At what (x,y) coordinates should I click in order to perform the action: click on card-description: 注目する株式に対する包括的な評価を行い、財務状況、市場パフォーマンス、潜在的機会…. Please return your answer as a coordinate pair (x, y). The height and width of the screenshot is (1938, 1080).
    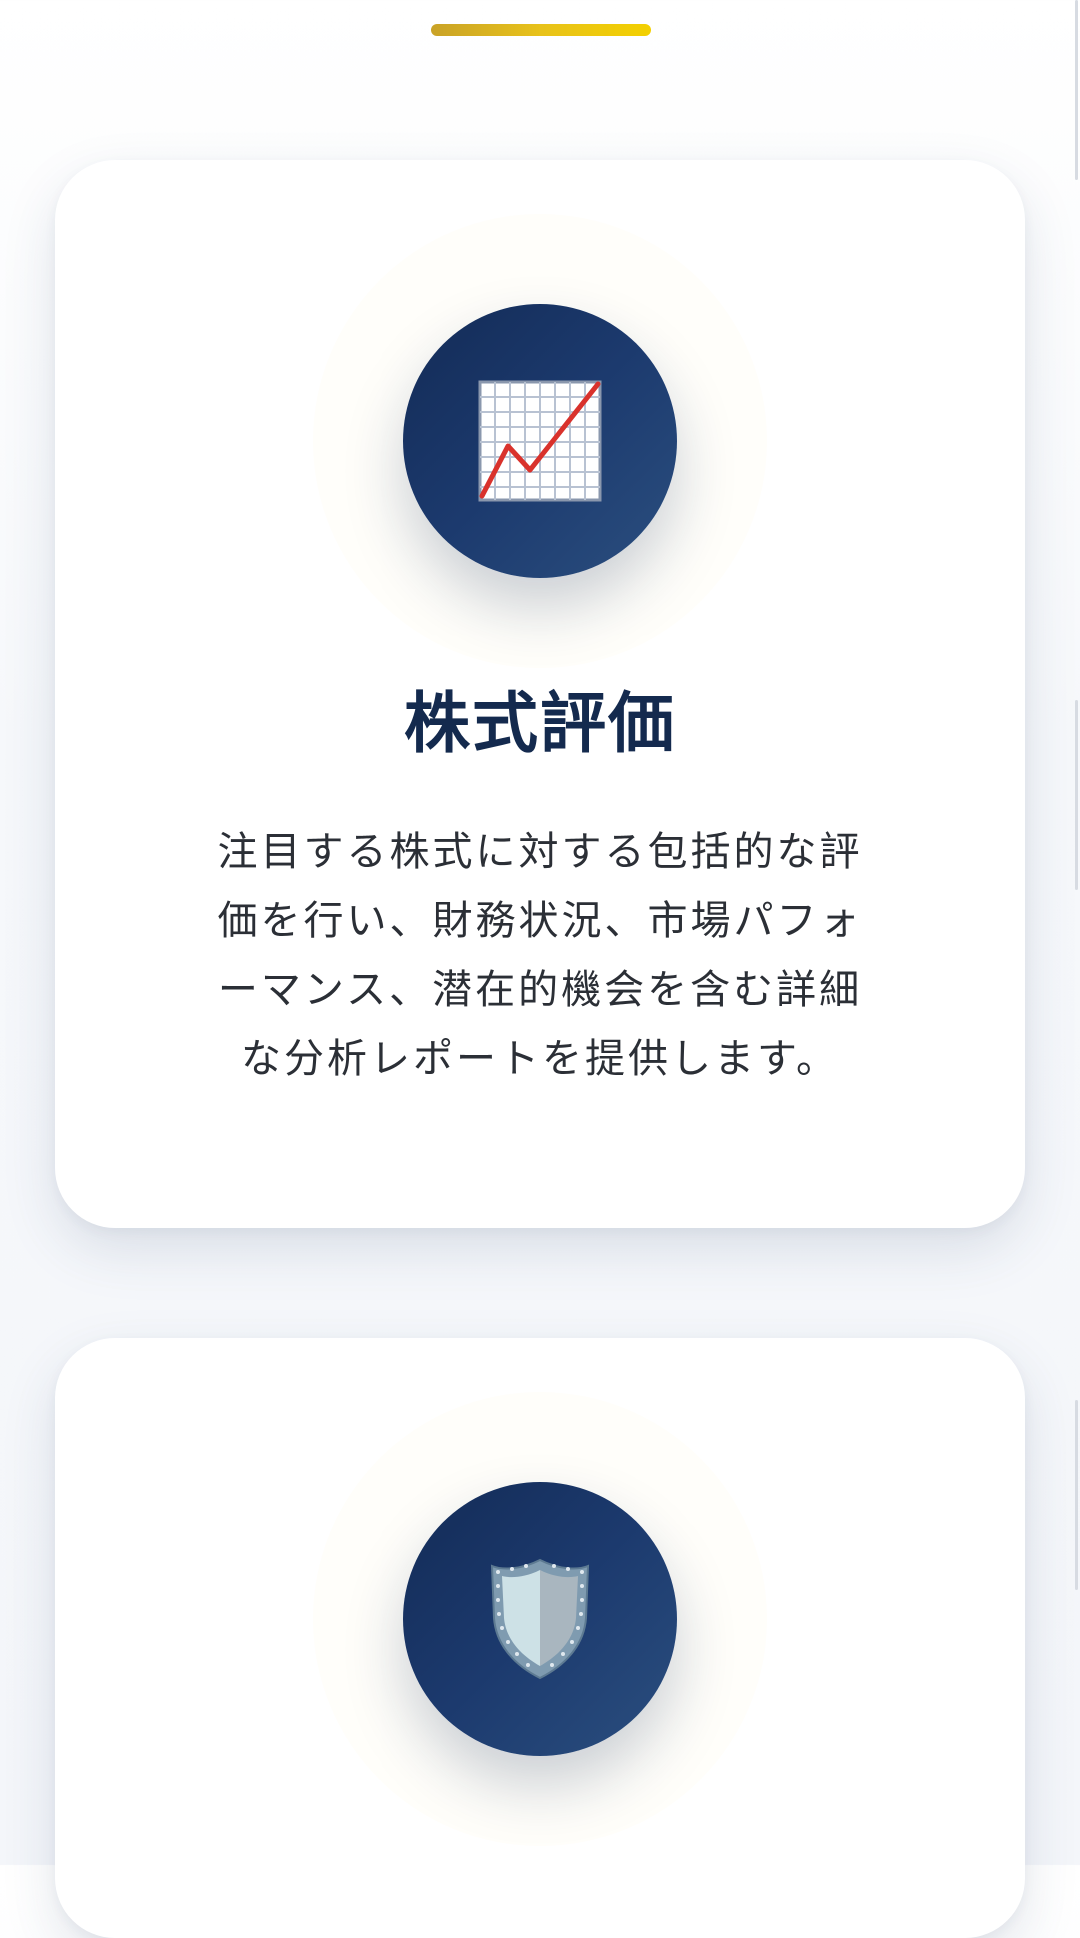
    Looking at the image, I should click on (540, 955).